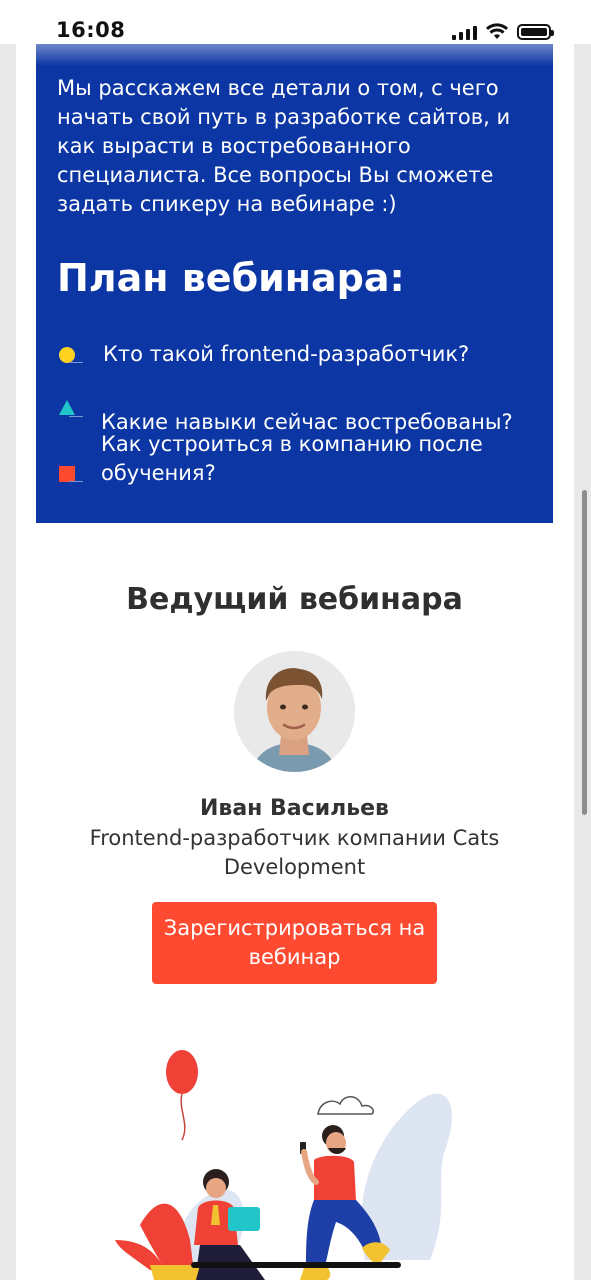 The width and height of the screenshot is (591, 1280). I want to click on presenter-photo, so click(294, 711).